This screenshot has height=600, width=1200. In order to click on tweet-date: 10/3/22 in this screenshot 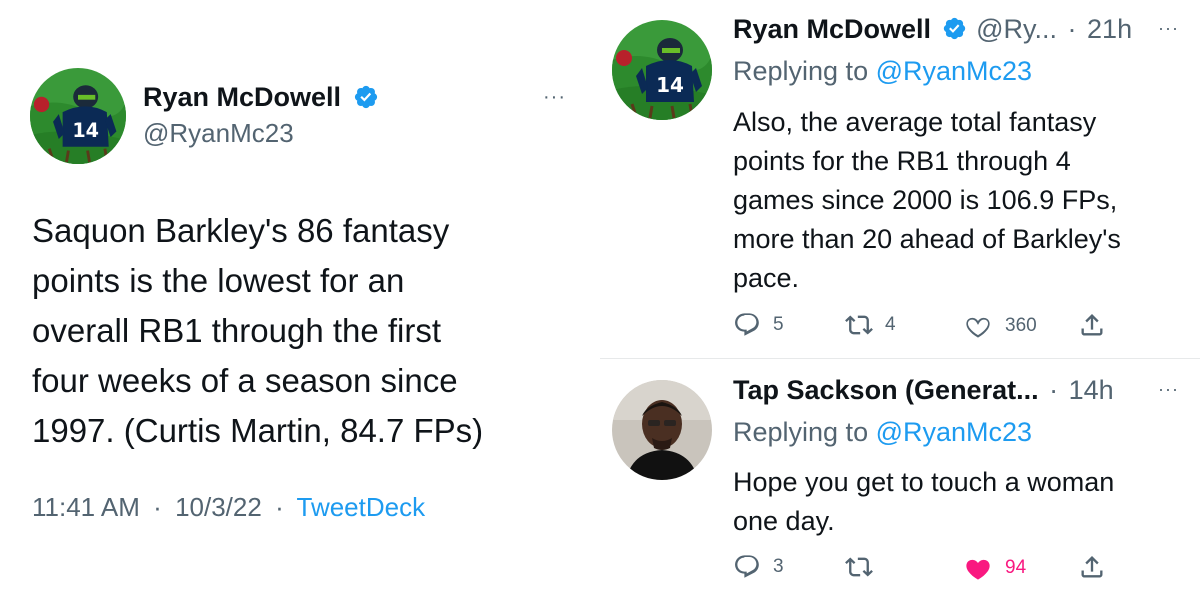, I will do `click(218, 507)`.